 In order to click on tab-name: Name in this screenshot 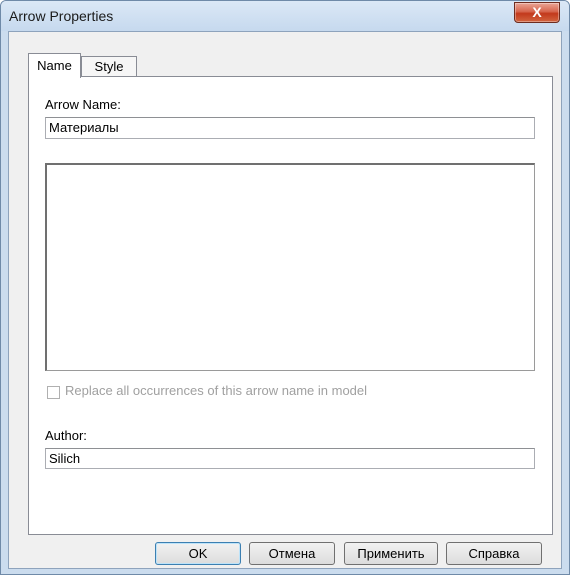, I will do `click(54, 65)`.